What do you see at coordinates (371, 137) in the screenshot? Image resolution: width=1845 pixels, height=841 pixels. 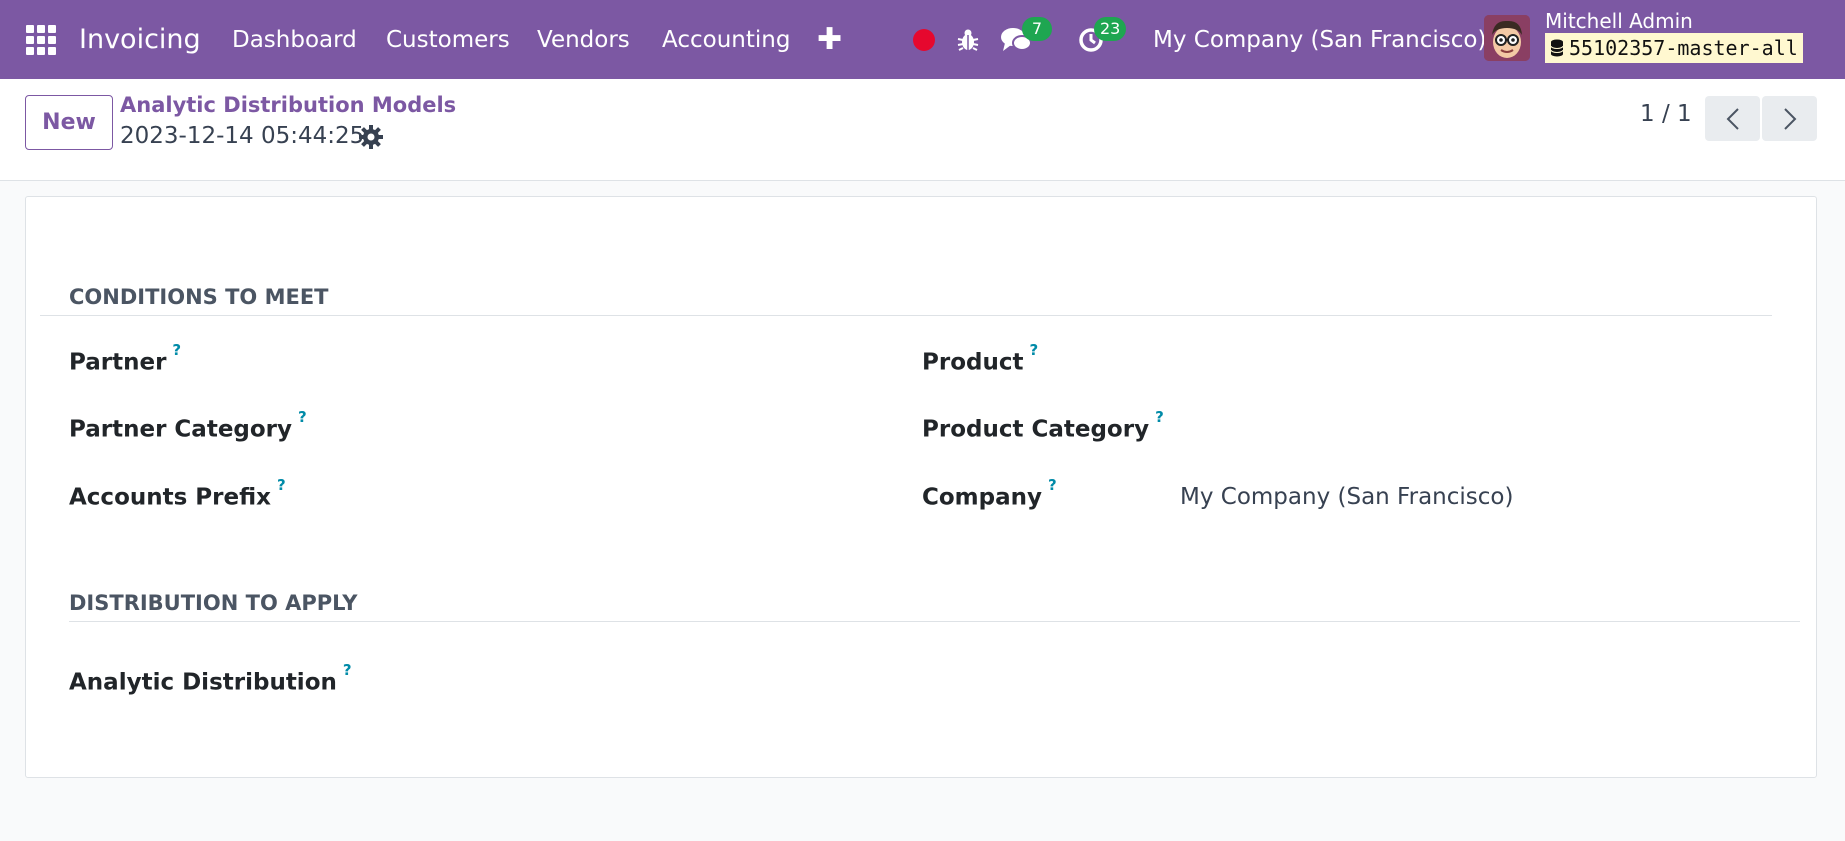 I see `gear-icon` at bounding box center [371, 137].